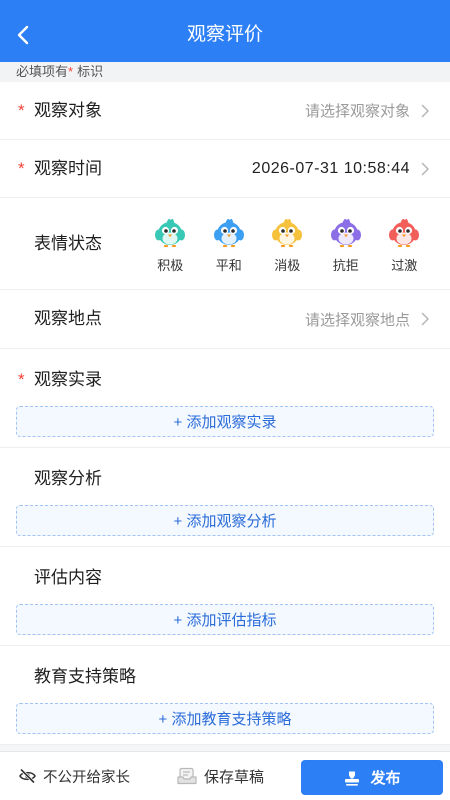  What do you see at coordinates (225, 479) in the screenshot?
I see `section-header: 观察分析` at bounding box center [225, 479].